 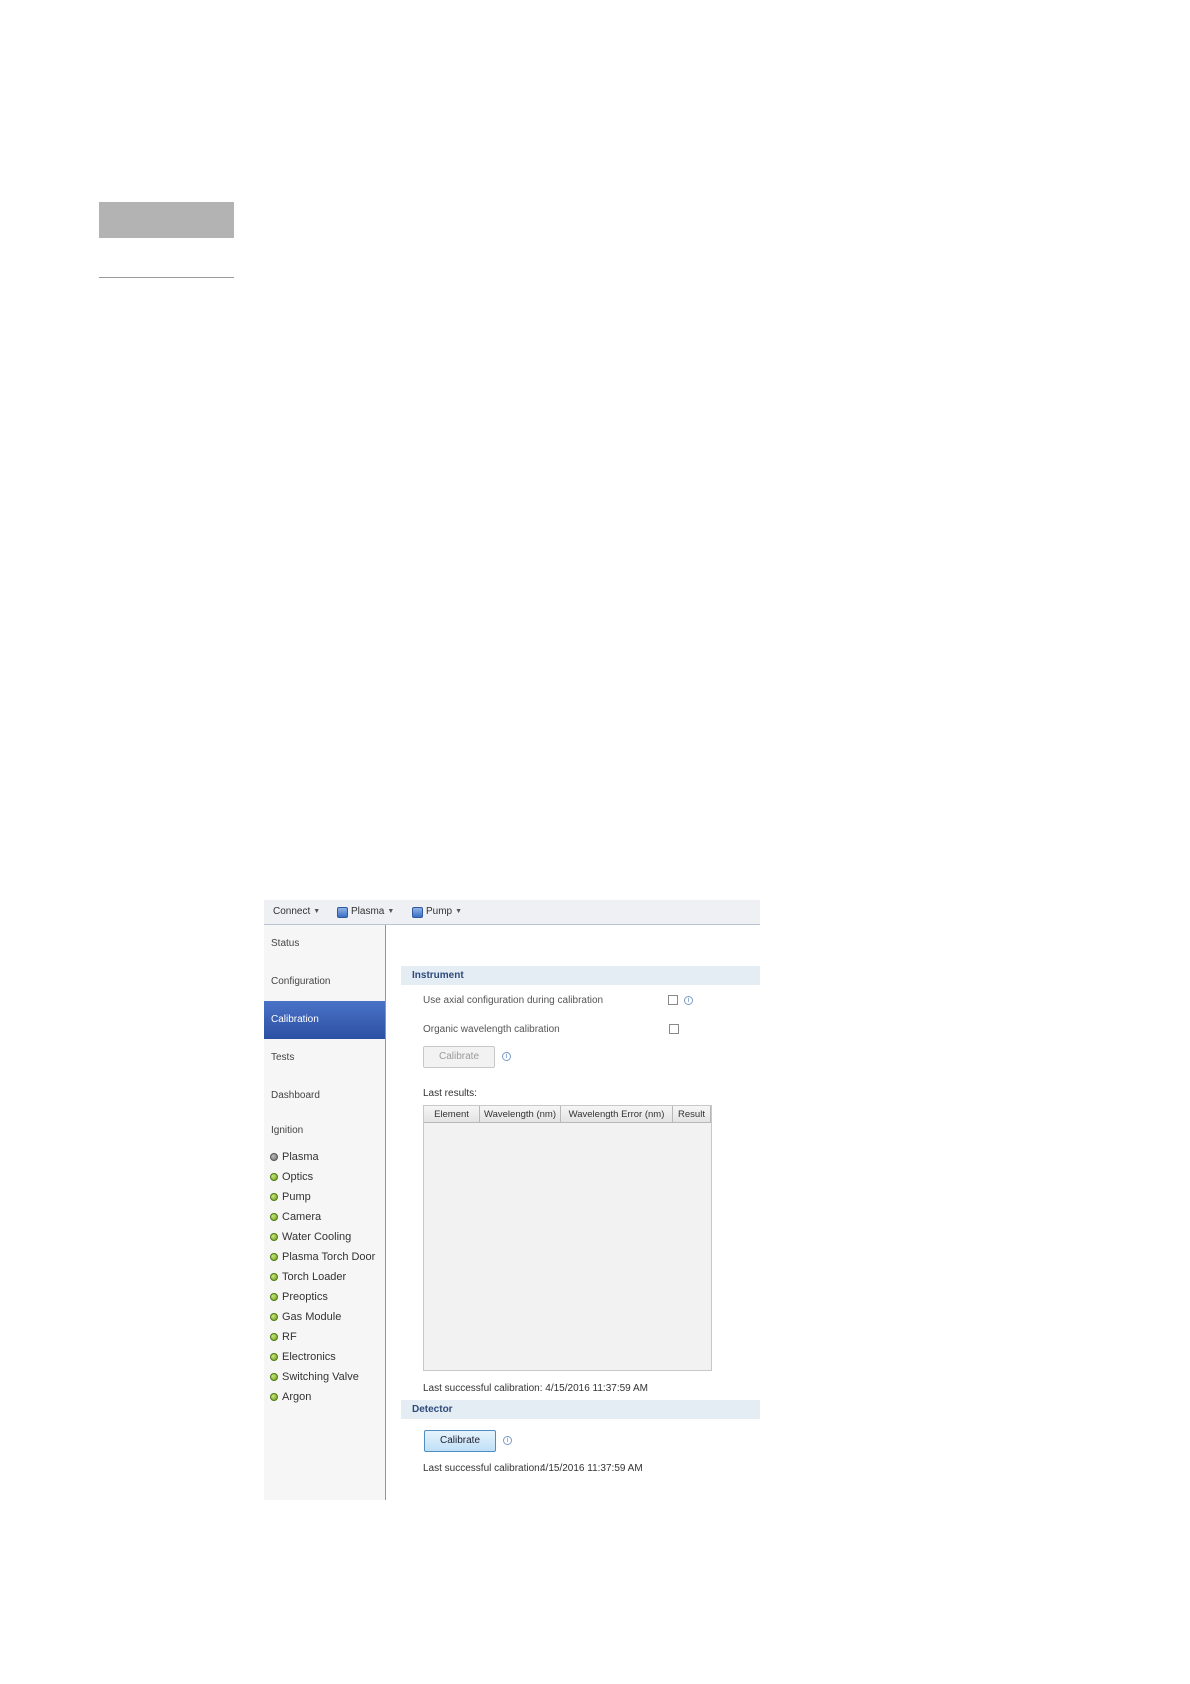 What do you see at coordinates (322, 1297) in the screenshot?
I see `status-item-preoptics: Preoptics` at bounding box center [322, 1297].